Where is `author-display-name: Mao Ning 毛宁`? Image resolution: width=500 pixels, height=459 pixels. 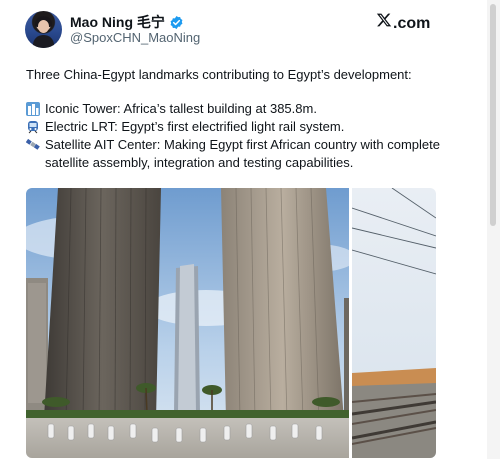
author-display-name: Mao Ning 毛宁 is located at coordinates (117, 22).